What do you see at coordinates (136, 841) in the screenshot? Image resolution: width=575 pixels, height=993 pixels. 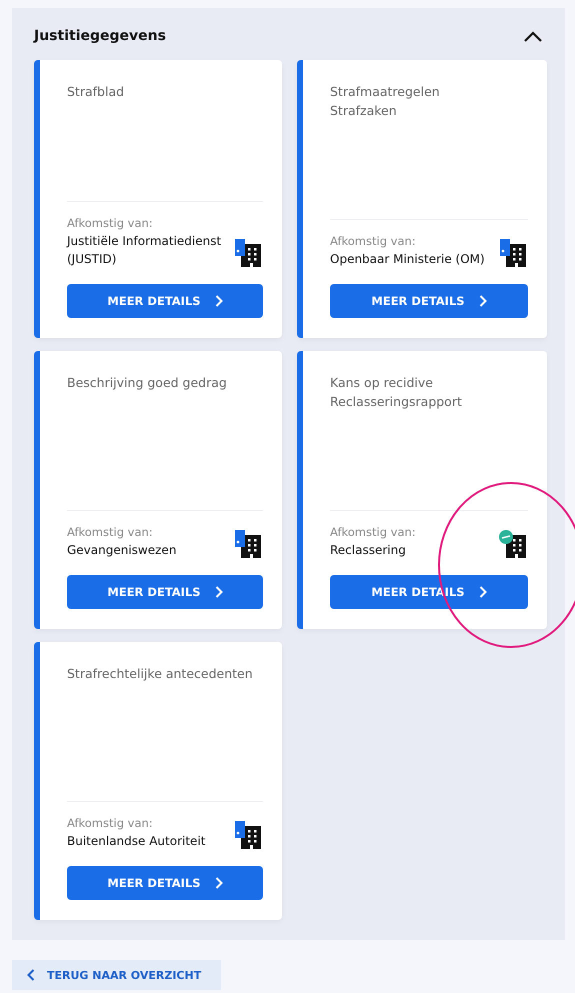 I see `source-name: Buitenlandse Autoriteit` at bounding box center [136, 841].